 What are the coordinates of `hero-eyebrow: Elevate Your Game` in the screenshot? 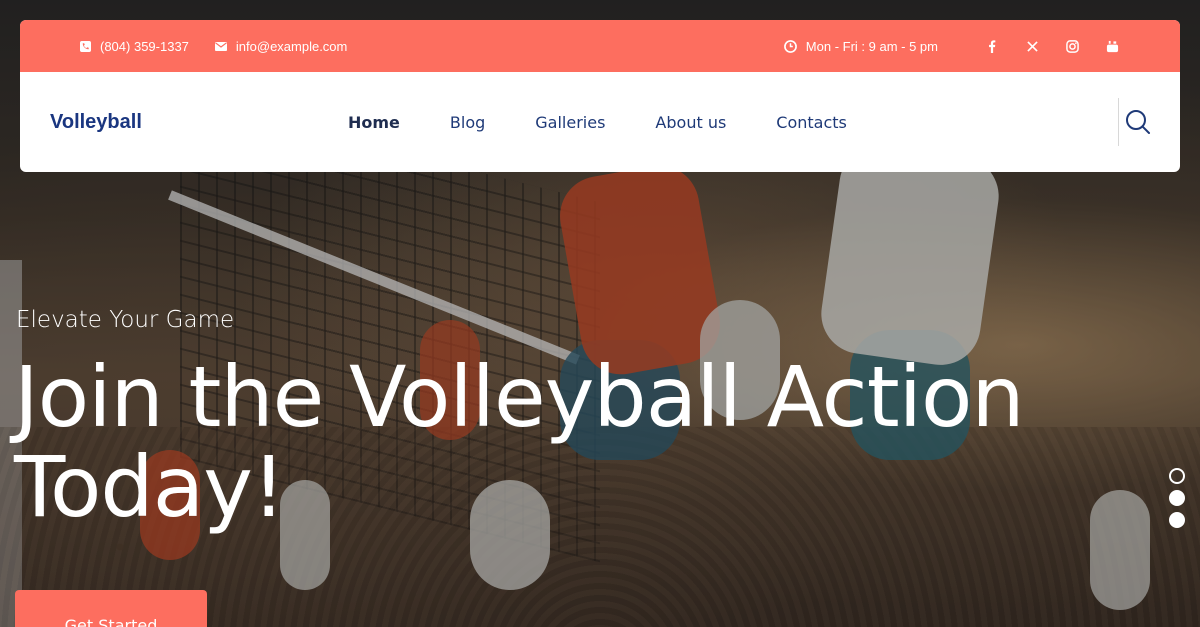 It's located at (125, 320).